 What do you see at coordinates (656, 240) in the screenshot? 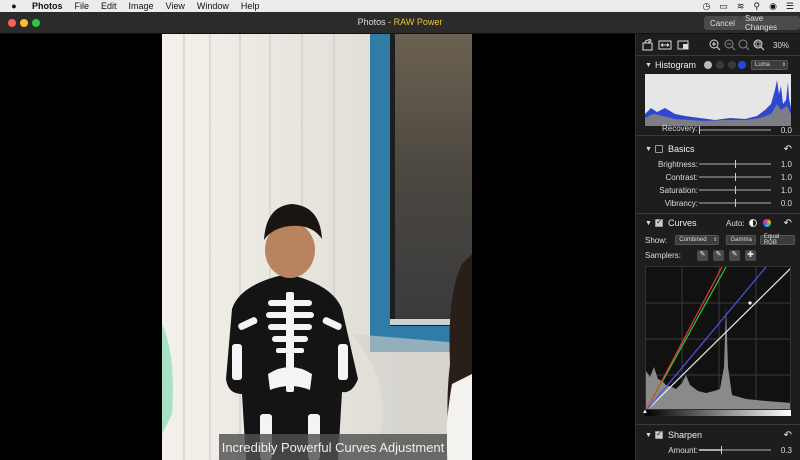
I see `curves-show-label: Show:` at bounding box center [656, 240].